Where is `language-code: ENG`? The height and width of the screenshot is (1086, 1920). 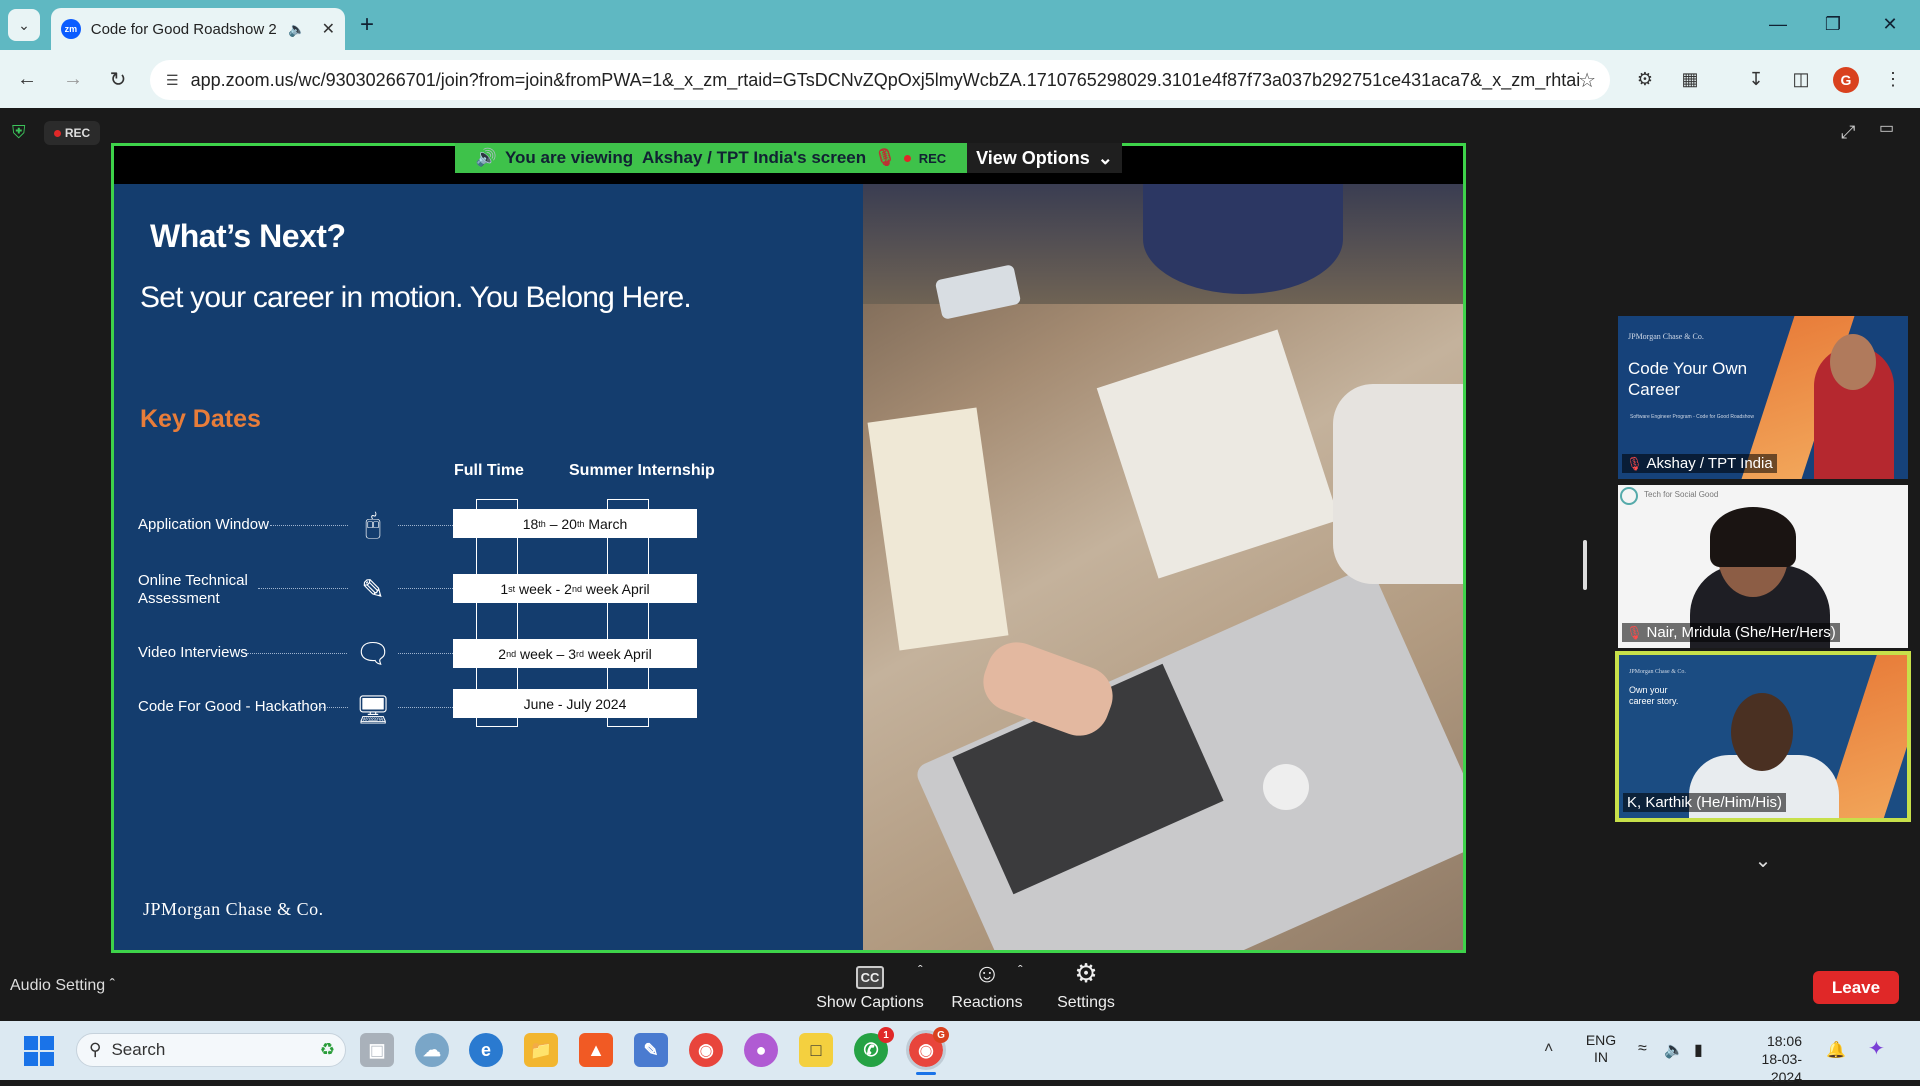
language-code: ENG is located at coordinates (1601, 1040).